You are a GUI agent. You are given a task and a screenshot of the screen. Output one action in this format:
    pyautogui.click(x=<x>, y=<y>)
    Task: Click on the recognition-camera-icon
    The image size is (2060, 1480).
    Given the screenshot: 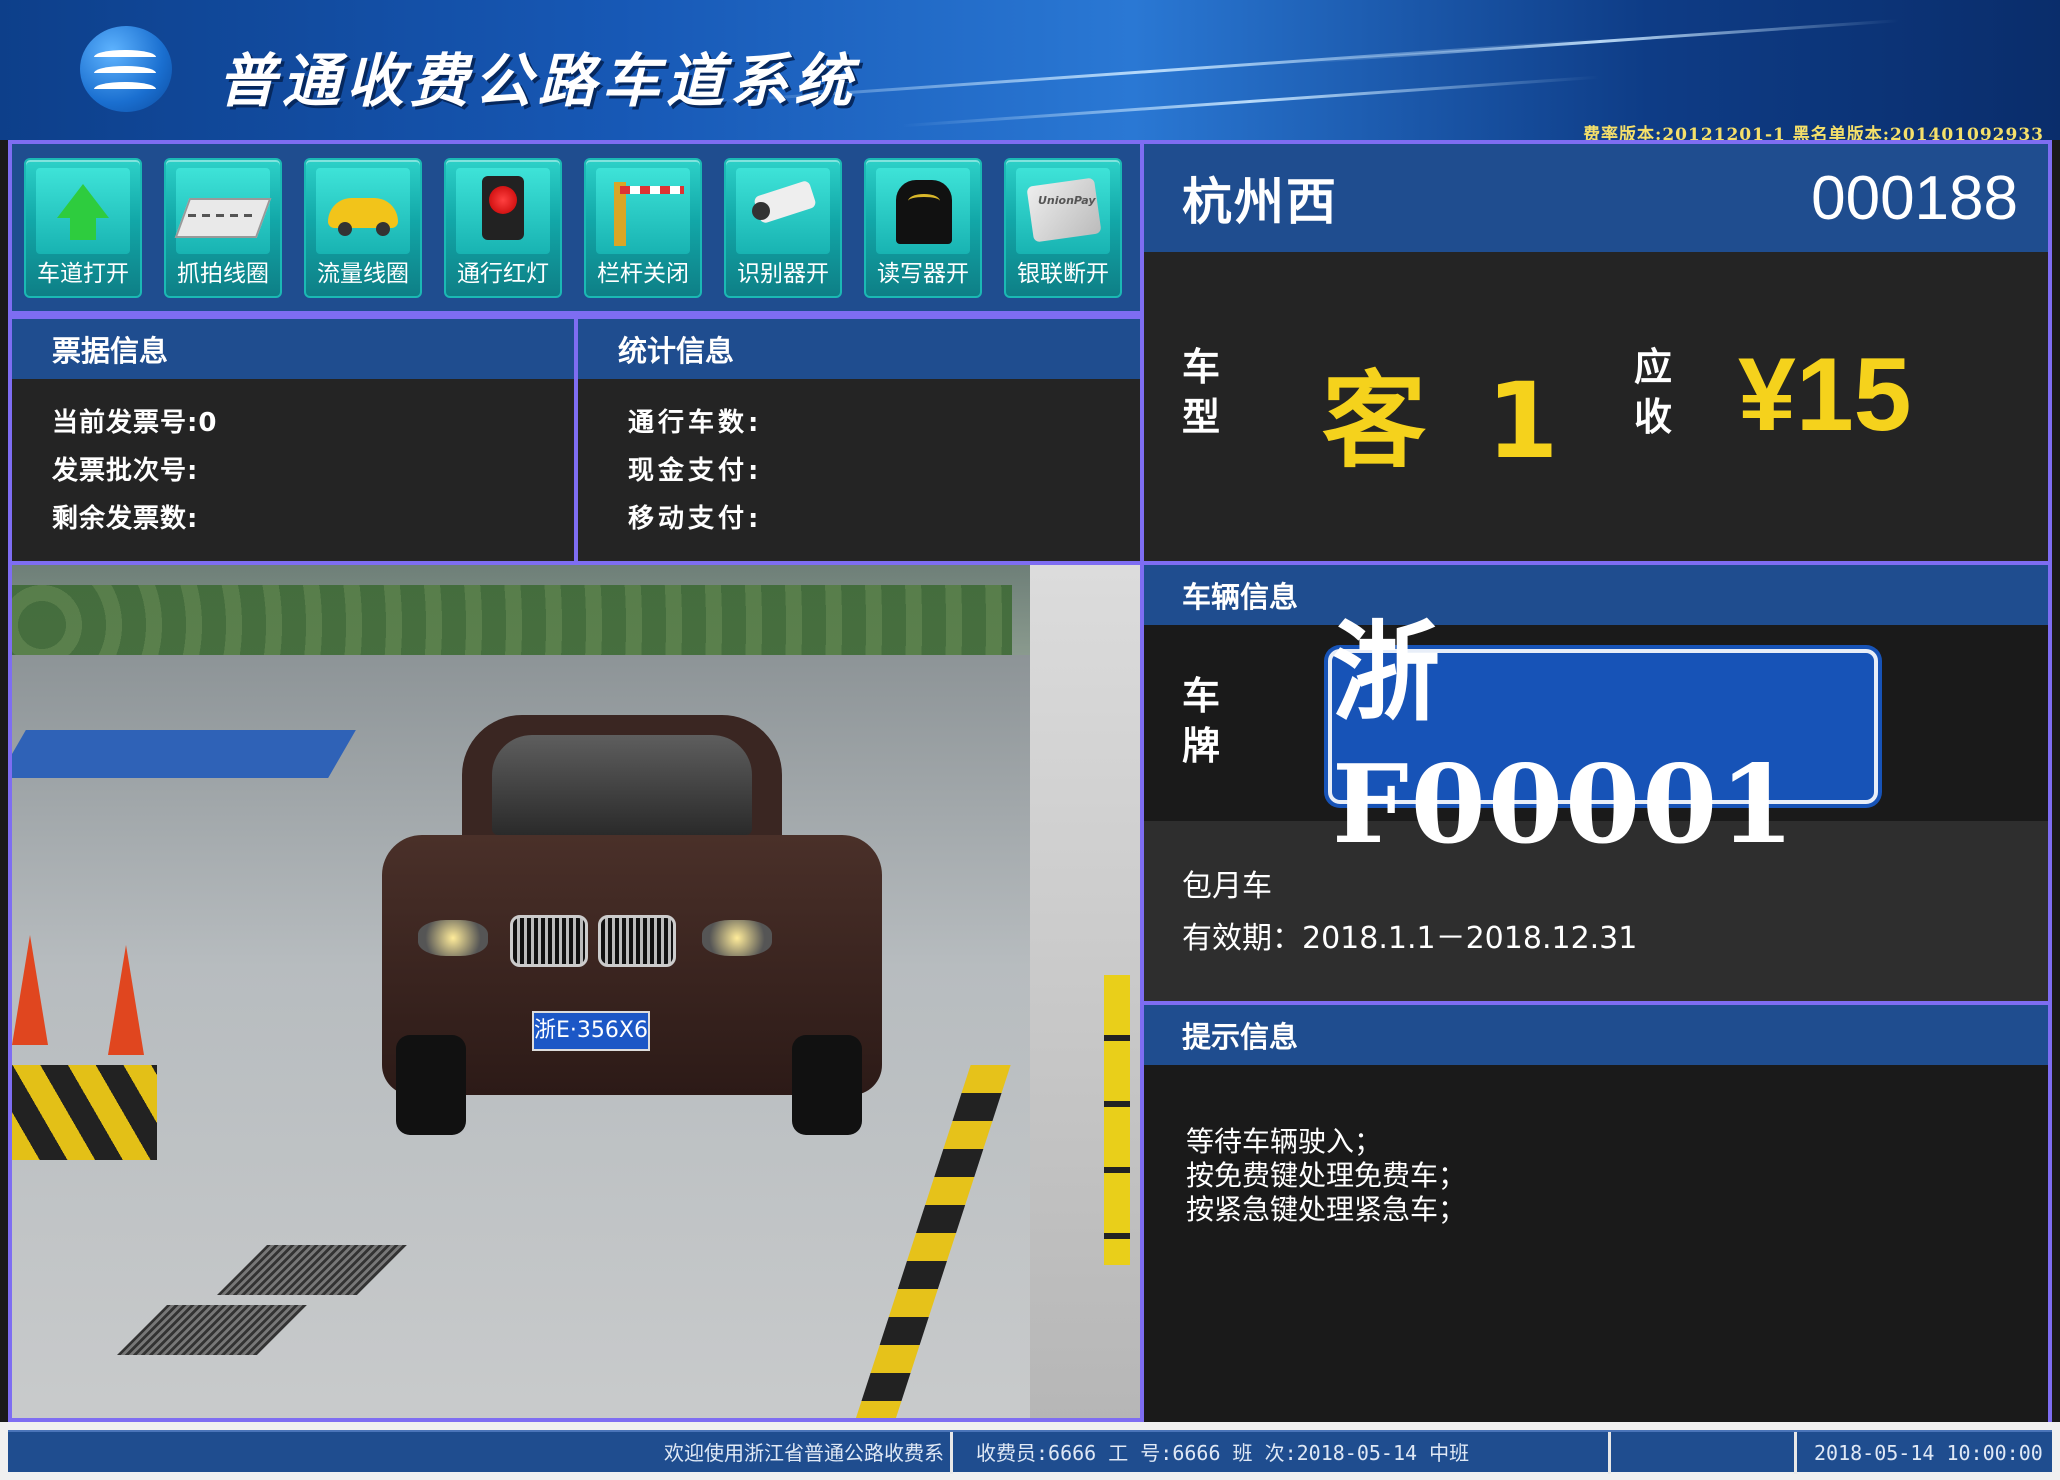 What is the action you would take?
    pyautogui.click(x=783, y=210)
    